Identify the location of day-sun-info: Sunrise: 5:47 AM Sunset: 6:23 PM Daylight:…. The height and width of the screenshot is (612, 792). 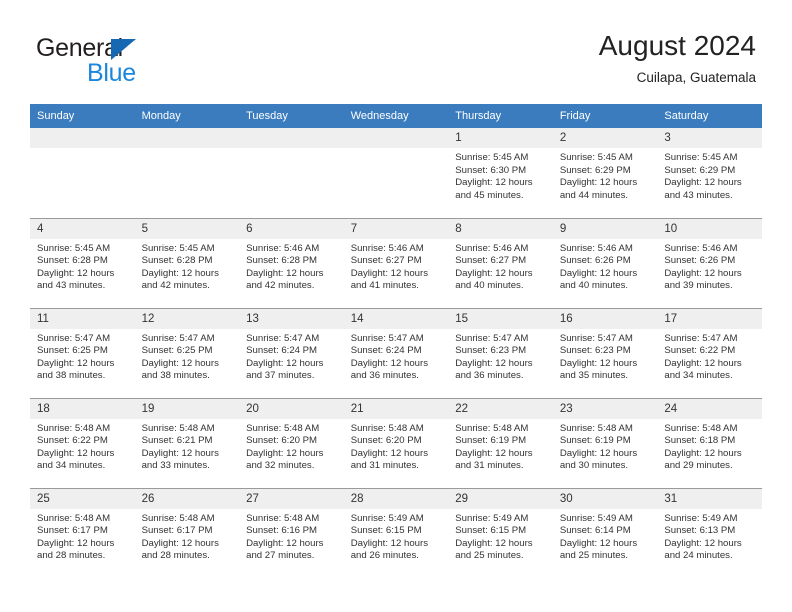
(500, 356).